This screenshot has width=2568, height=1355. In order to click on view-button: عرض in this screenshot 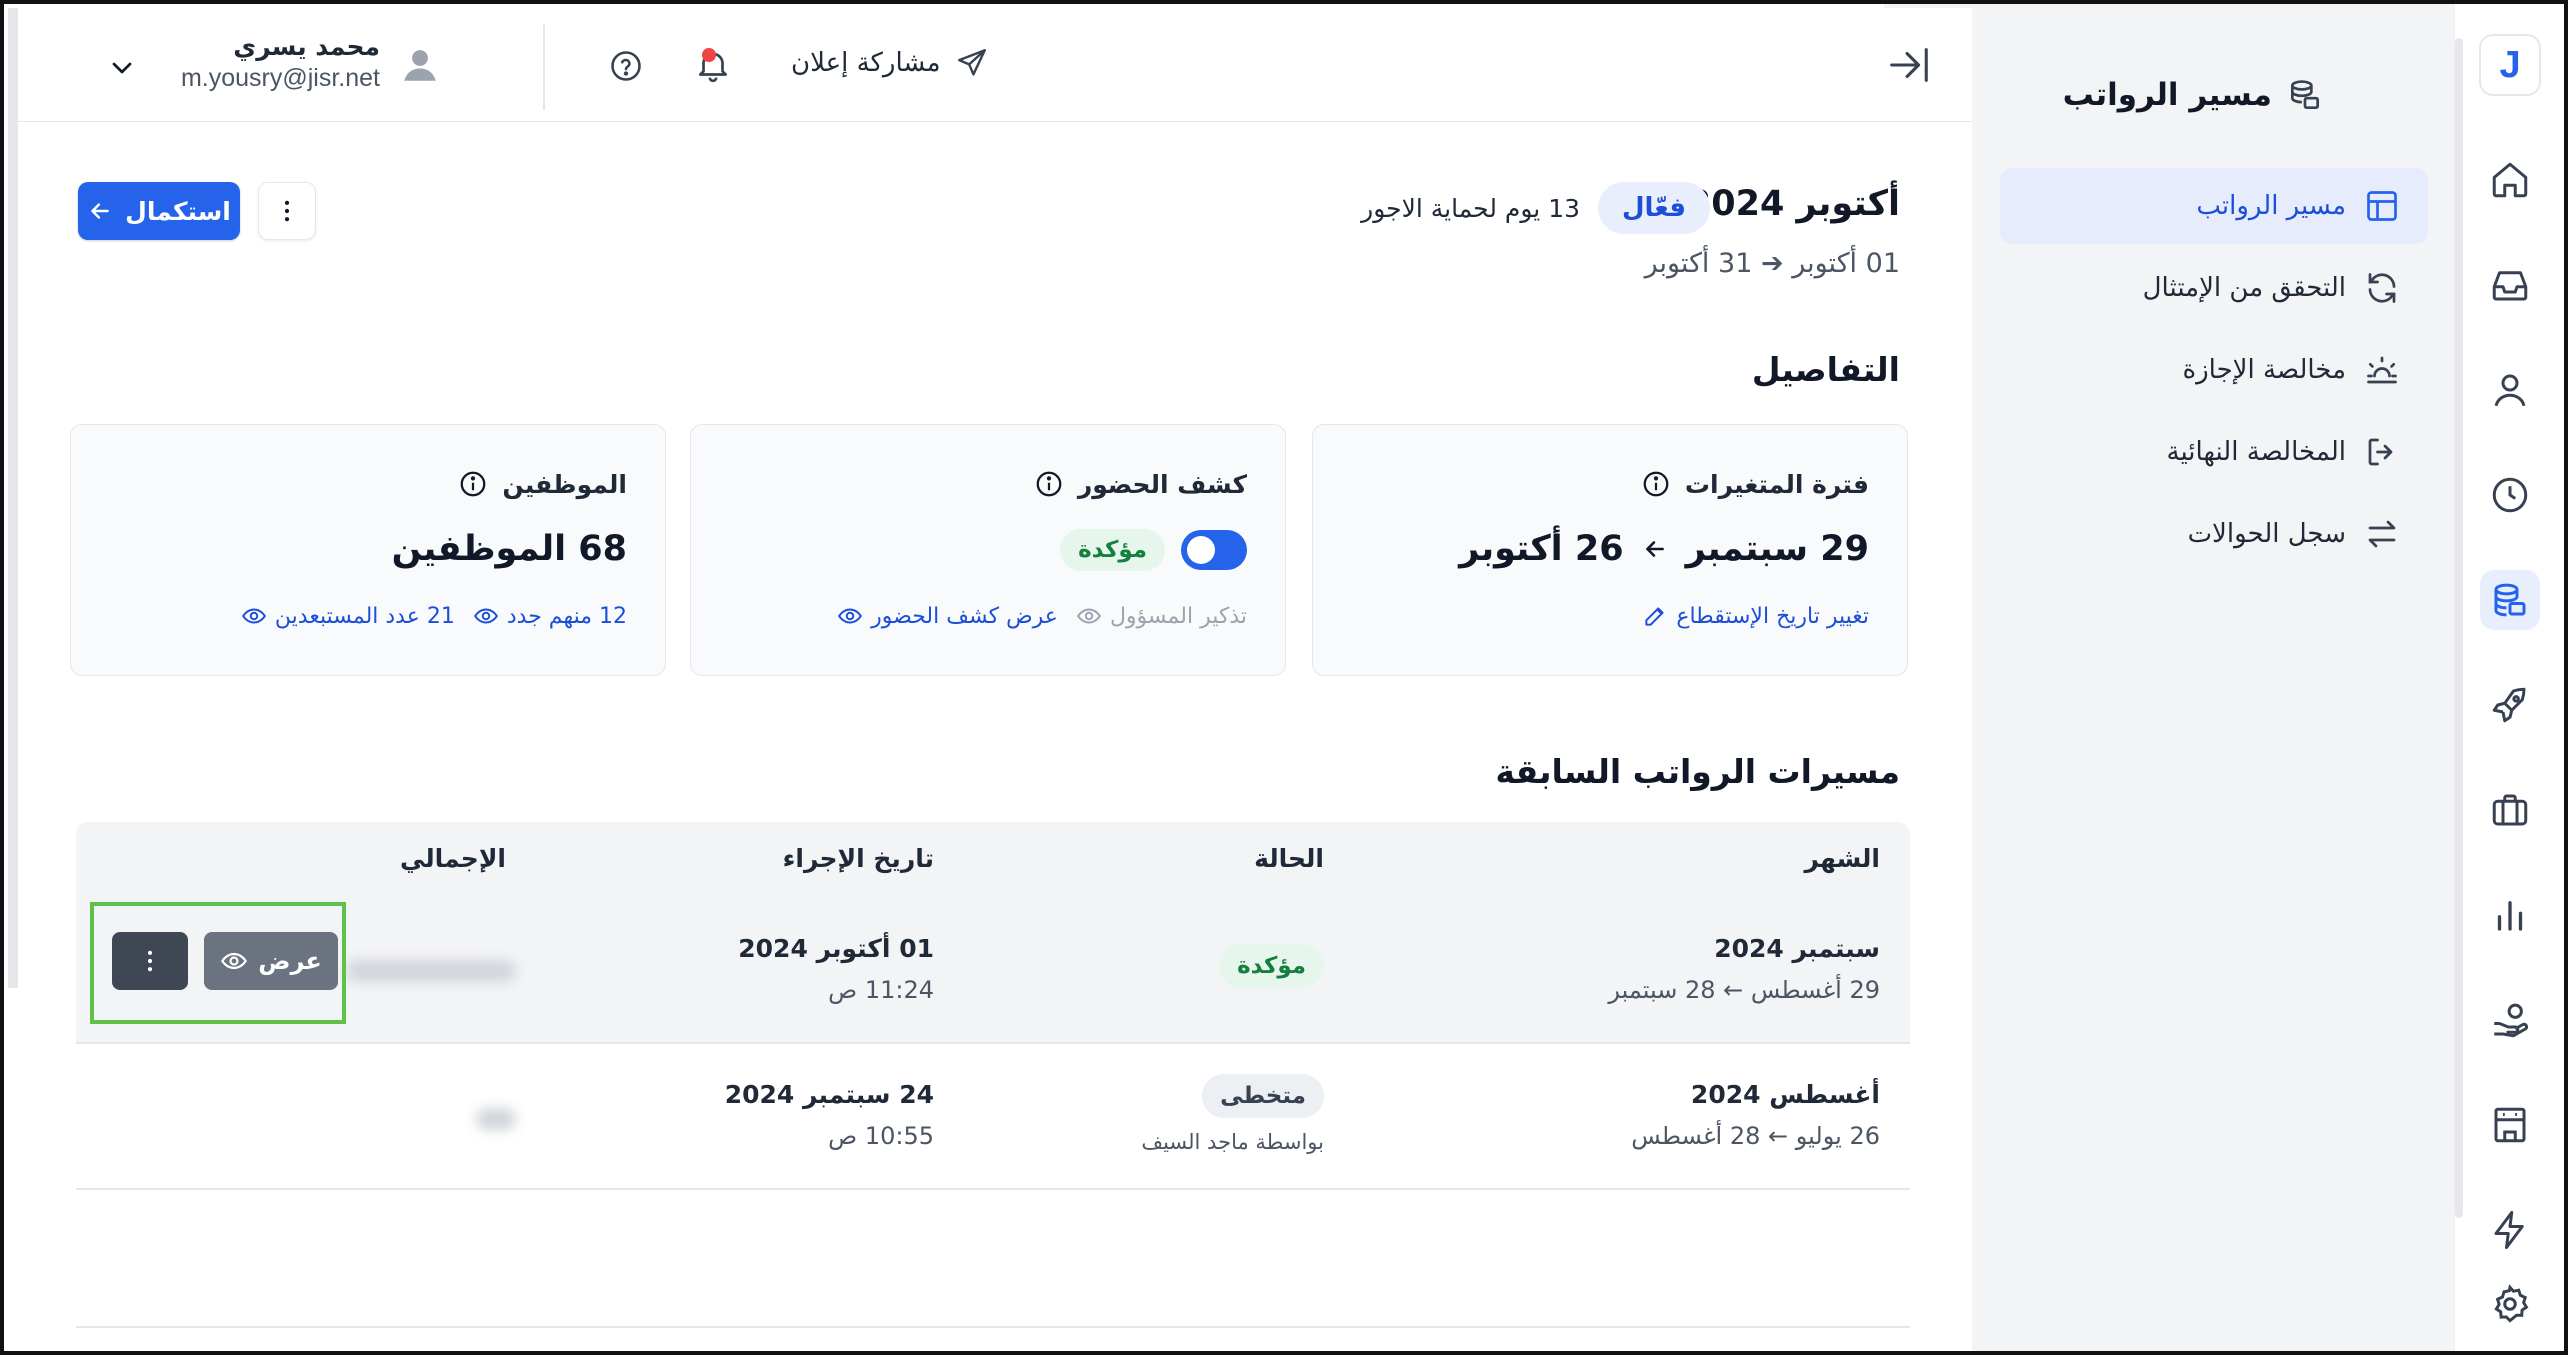, I will do `click(271, 961)`.